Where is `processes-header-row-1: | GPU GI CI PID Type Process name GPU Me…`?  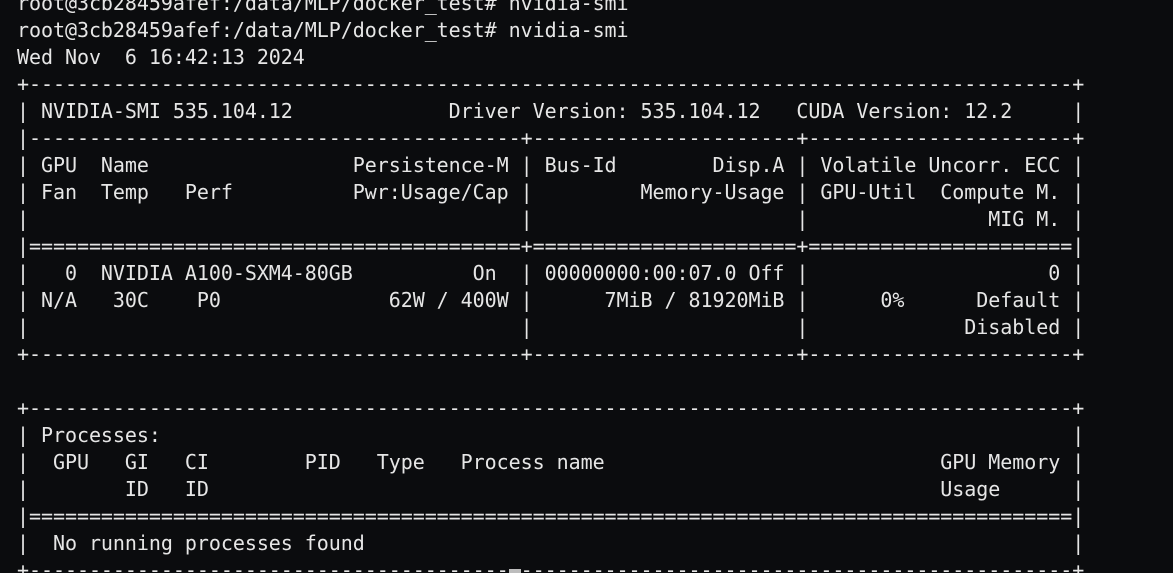 processes-header-row-1: | GPU GI CI PID Type Process name GPU Me… is located at coordinates (551, 462).